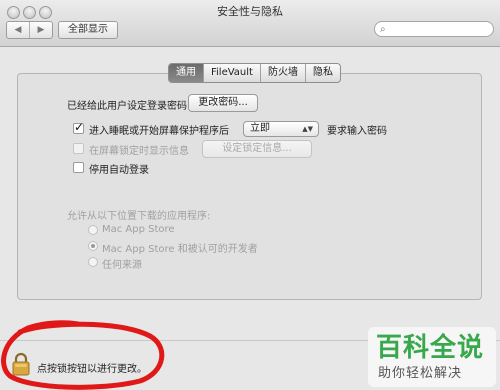  I want to click on radio-anywhere, so click(93, 262).